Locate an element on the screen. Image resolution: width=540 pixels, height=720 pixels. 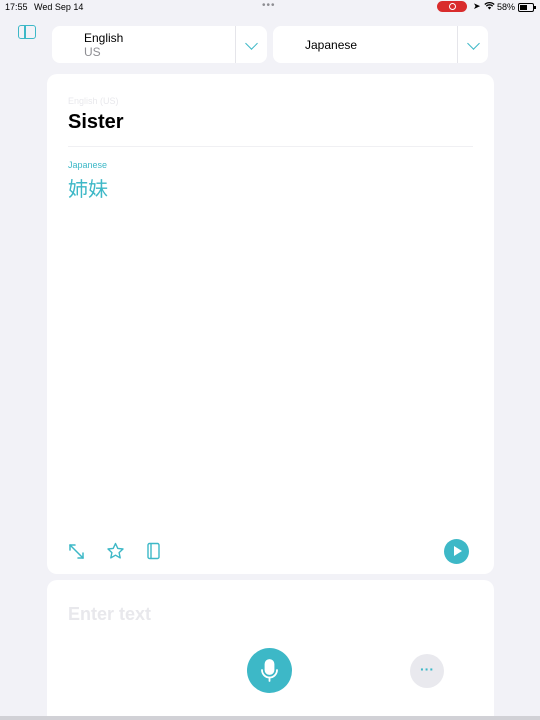
microphone-icon is located at coordinates (269, 670).